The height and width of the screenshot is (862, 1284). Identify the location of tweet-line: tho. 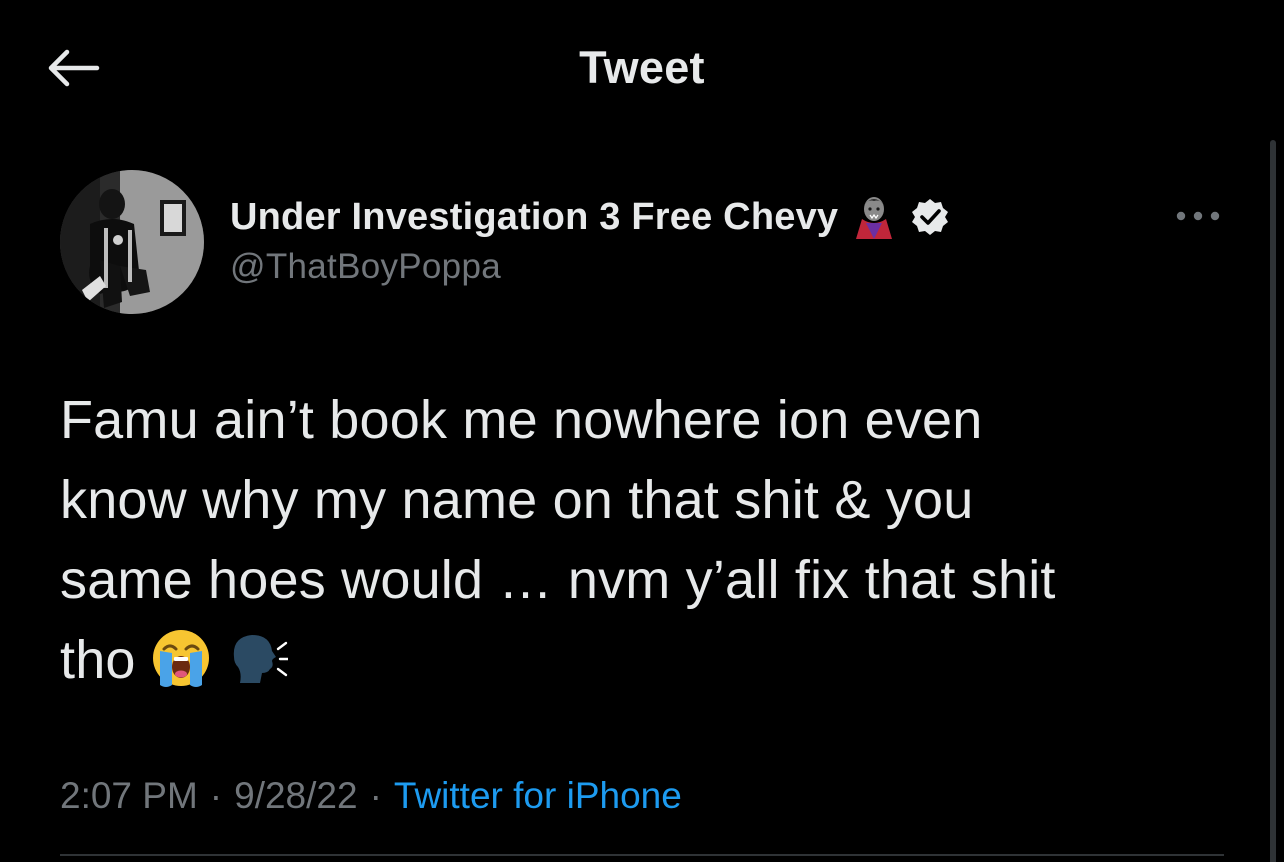
(98, 660).